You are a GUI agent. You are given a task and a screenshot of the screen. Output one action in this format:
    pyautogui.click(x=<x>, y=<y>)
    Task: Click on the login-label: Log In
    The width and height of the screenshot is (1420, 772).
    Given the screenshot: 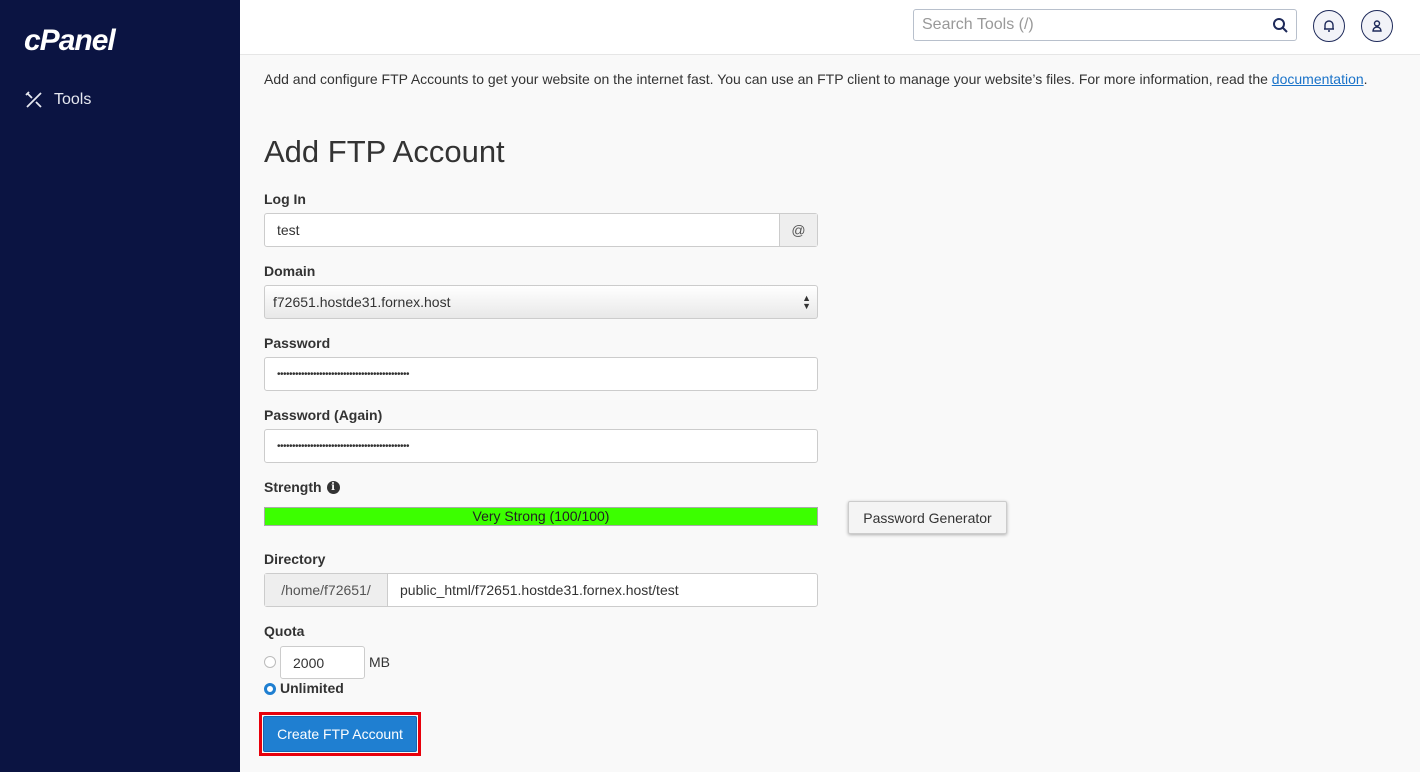 What is the action you would take?
    pyautogui.click(x=285, y=199)
    